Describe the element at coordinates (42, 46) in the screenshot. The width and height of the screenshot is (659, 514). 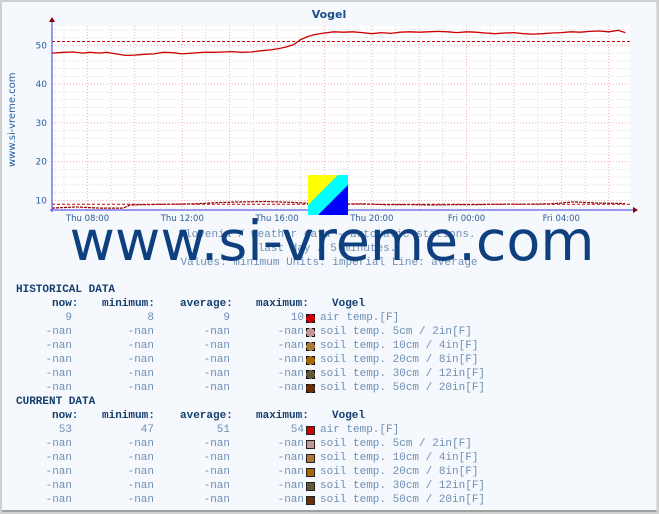
I see `y-tick-label: 50` at that location.